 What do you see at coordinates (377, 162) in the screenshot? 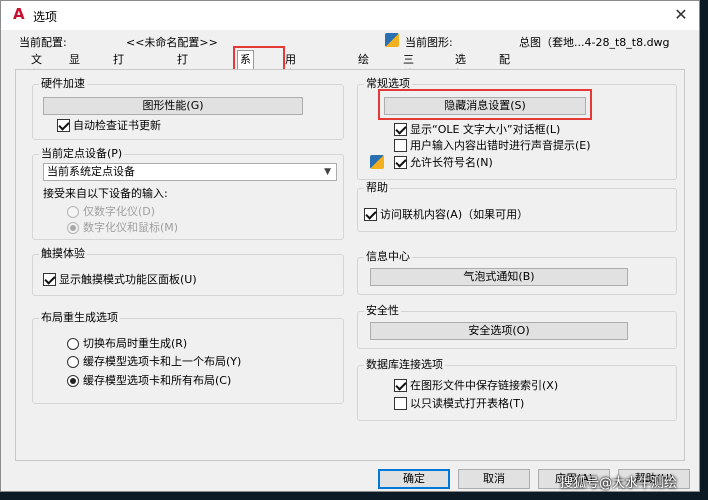
I see `application-icon` at bounding box center [377, 162].